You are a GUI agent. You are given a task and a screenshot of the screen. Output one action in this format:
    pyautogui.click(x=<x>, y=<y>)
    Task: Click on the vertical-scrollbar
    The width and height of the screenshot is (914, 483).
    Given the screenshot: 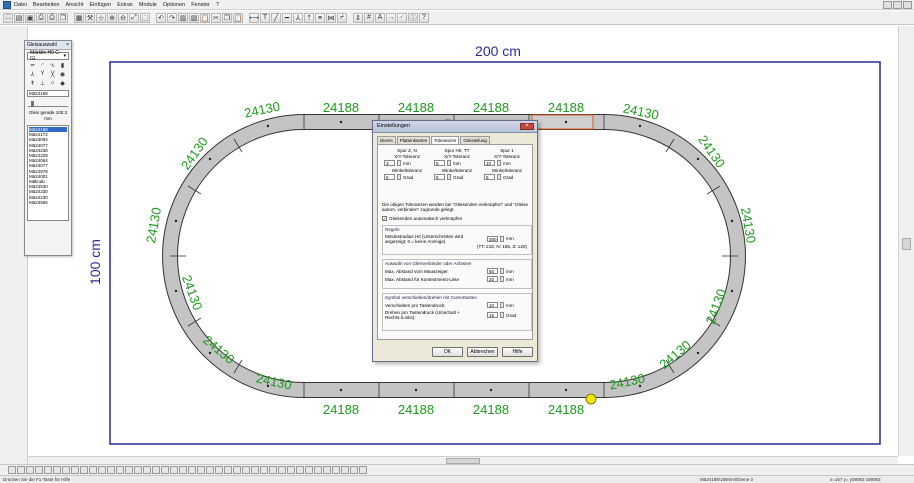 What is the action you would take?
    pyautogui.click(x=906, y=241)
    